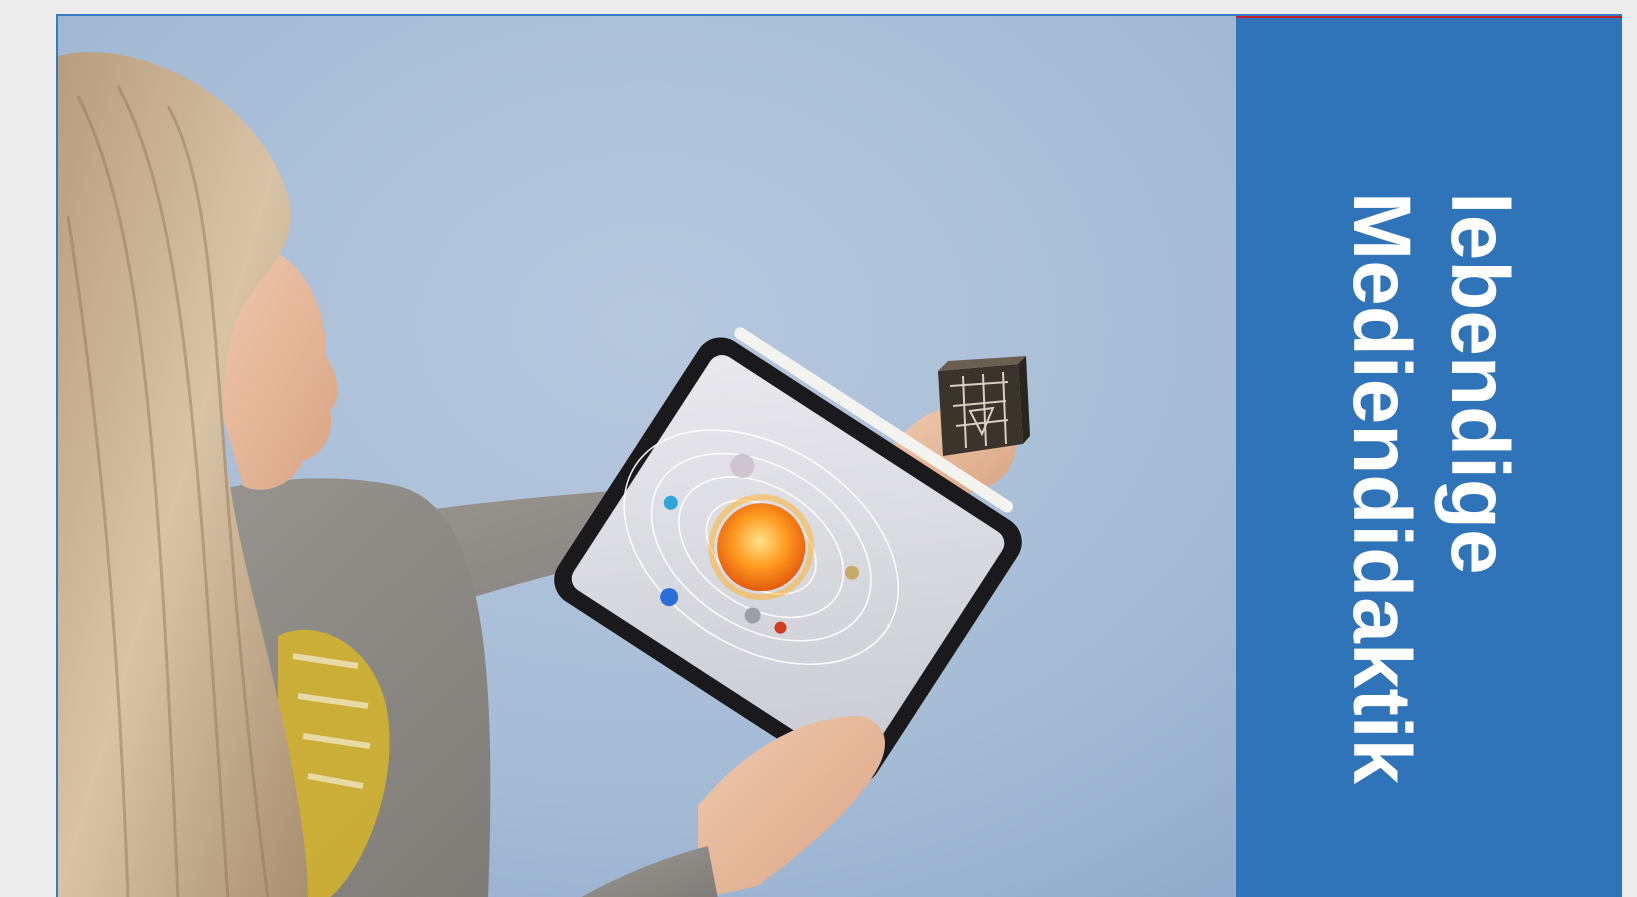 This screenshot has width=1637, height=897. I want to click on banner-title: lebendige Mediendidaktik, so click(1430, 488).